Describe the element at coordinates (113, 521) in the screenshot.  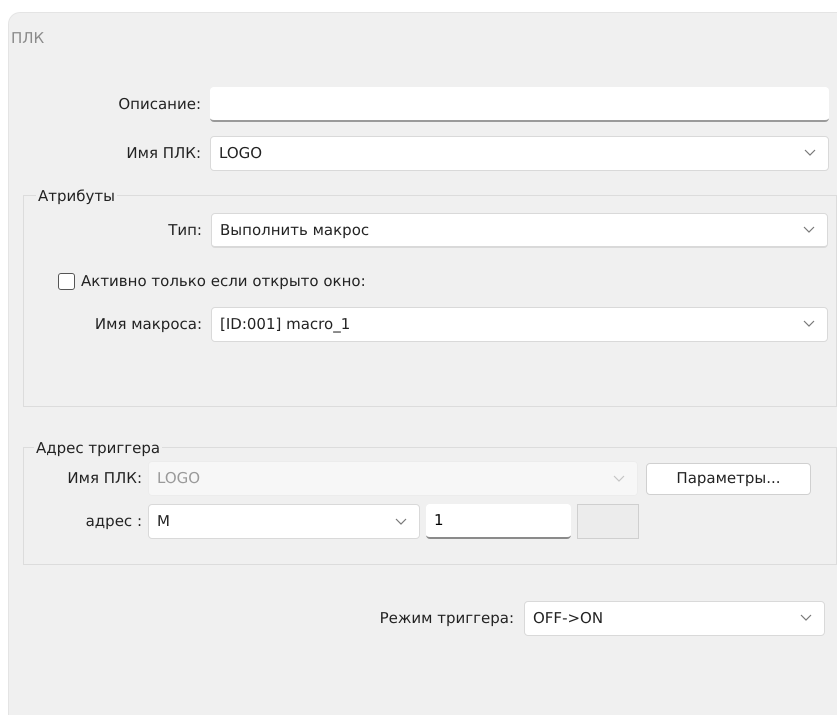
I see `field-label: адрес :` at that location.